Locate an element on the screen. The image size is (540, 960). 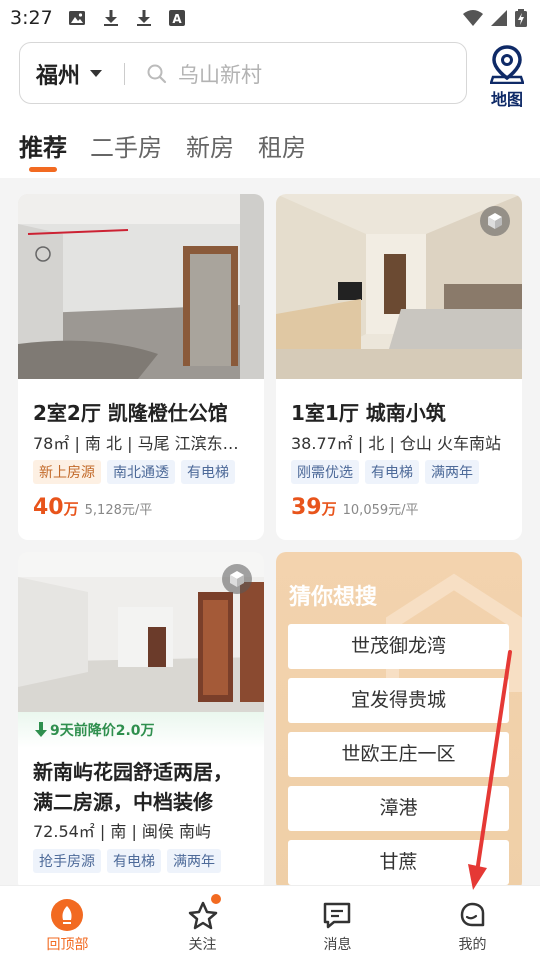
nav-label: 回顶部 is located at coordinates (67, 945).